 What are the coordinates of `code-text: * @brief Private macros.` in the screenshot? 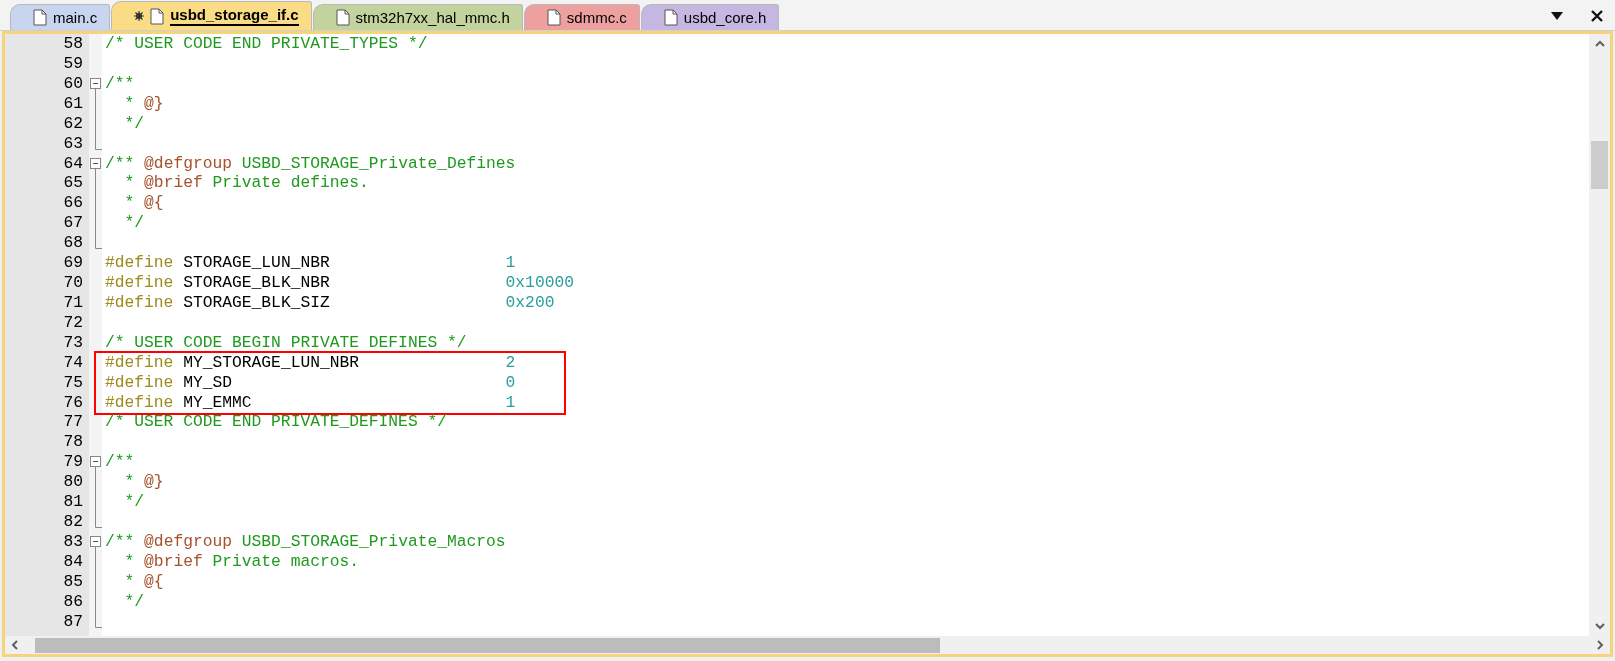 It's located at (241, 561).